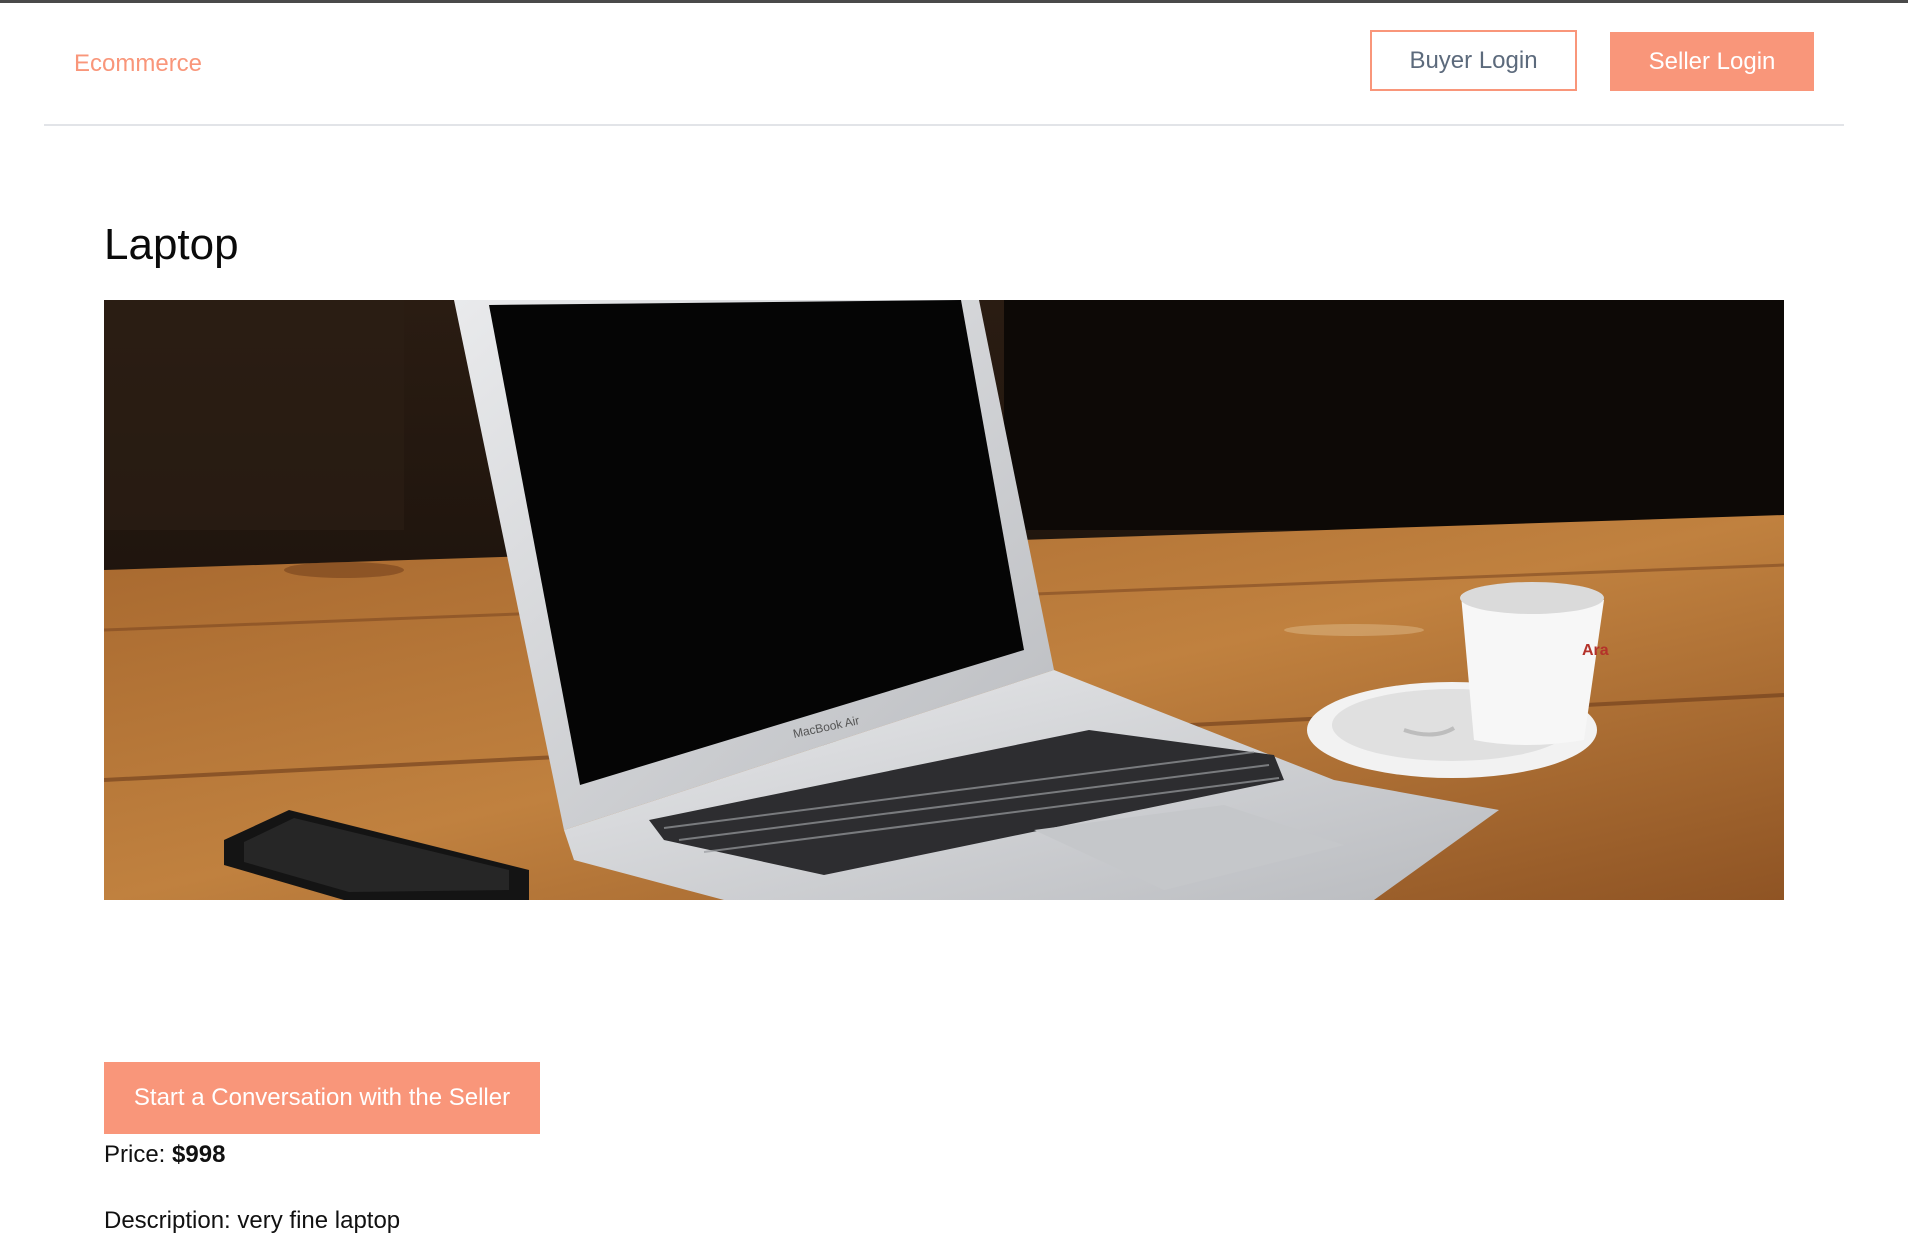 This screenshot has height=1240, width=1908. Describe the element at coordinates (199, 1154) in the screenshot. I see `price-value: $998` at that location.